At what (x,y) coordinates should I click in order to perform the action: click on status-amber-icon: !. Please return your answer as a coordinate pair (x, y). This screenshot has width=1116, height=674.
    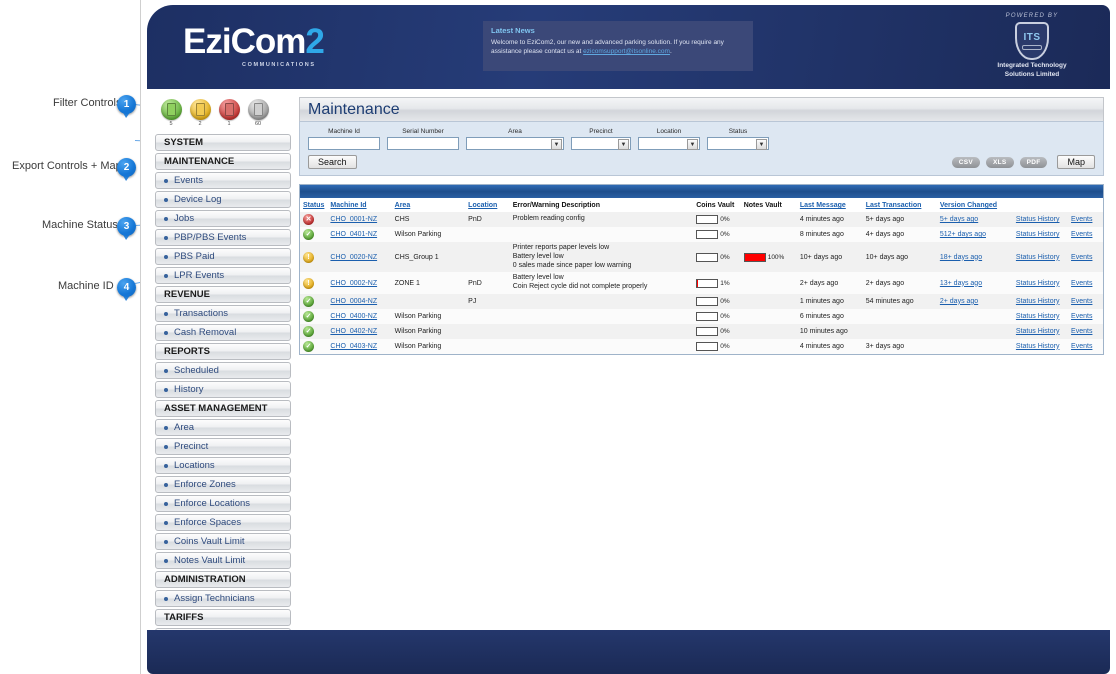
    Looking at the image, I should click on (308, 257).